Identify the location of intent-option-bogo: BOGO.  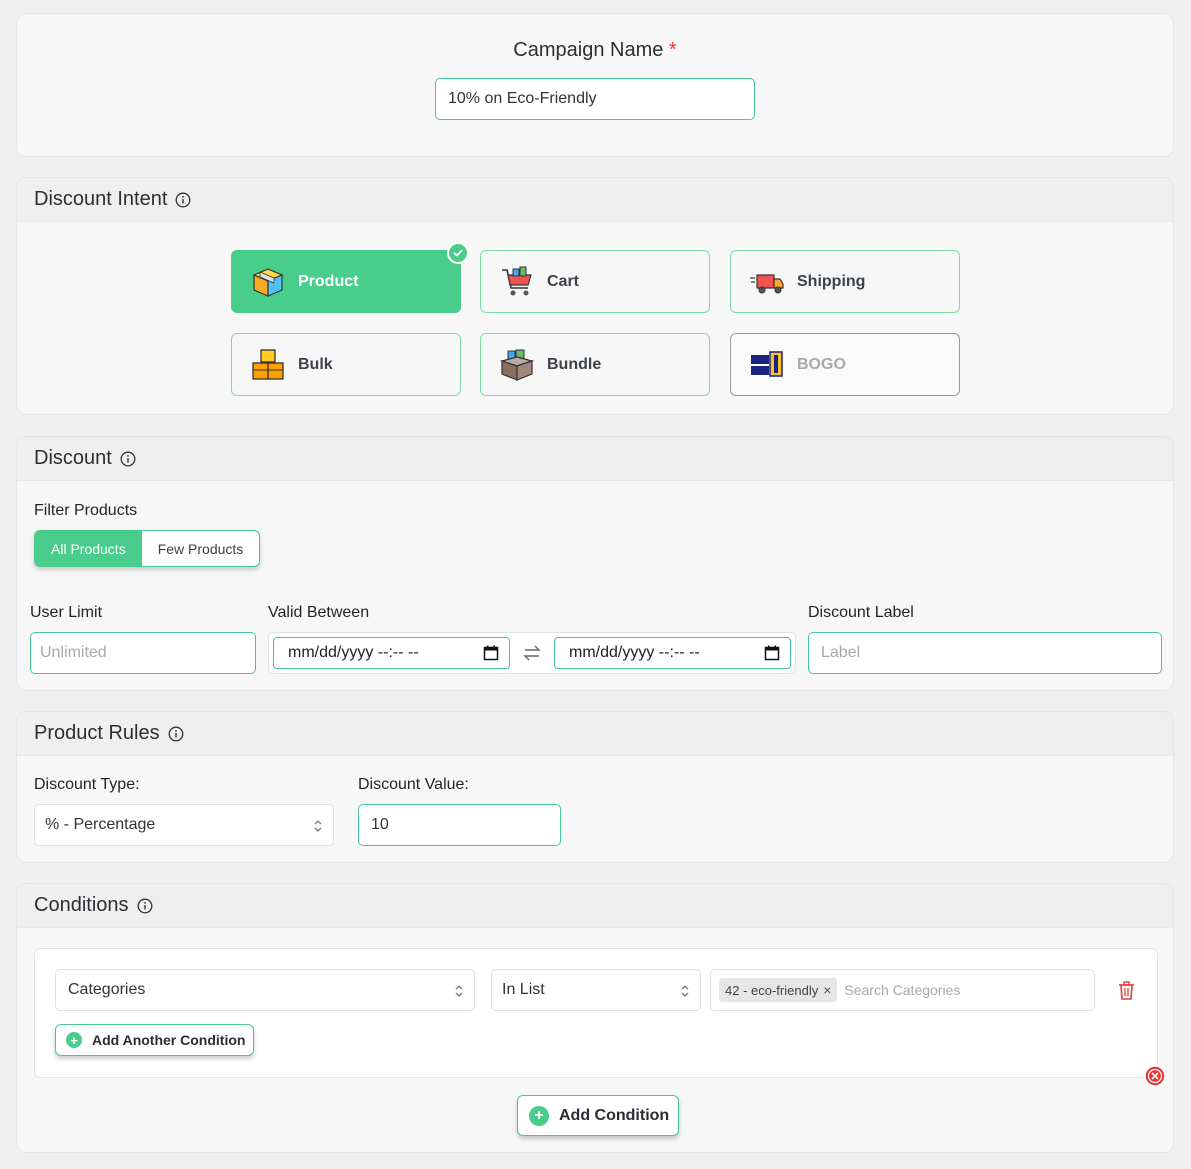
(845, 364).